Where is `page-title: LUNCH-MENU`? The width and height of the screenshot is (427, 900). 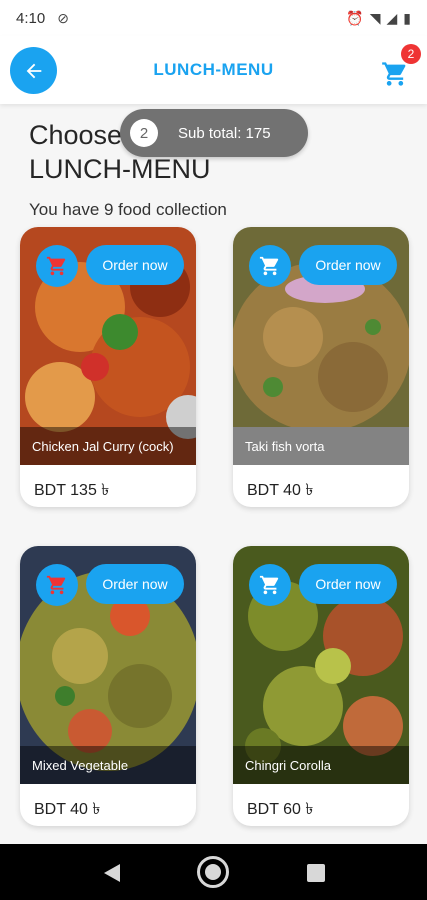 page-title: LUNCH-MENU is located at coordinates (213, 69).